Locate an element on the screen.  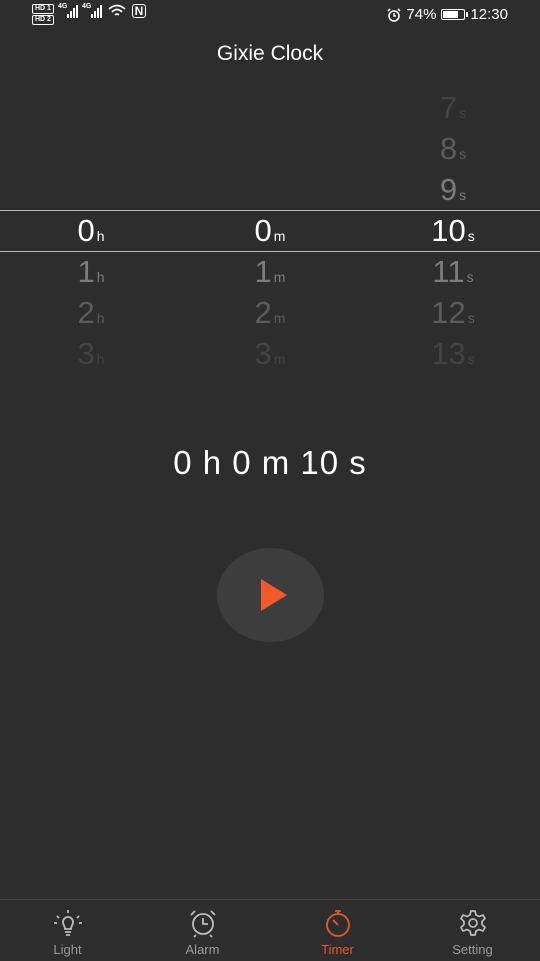
nav-item-light: Light is located at coordinates (67, 930).